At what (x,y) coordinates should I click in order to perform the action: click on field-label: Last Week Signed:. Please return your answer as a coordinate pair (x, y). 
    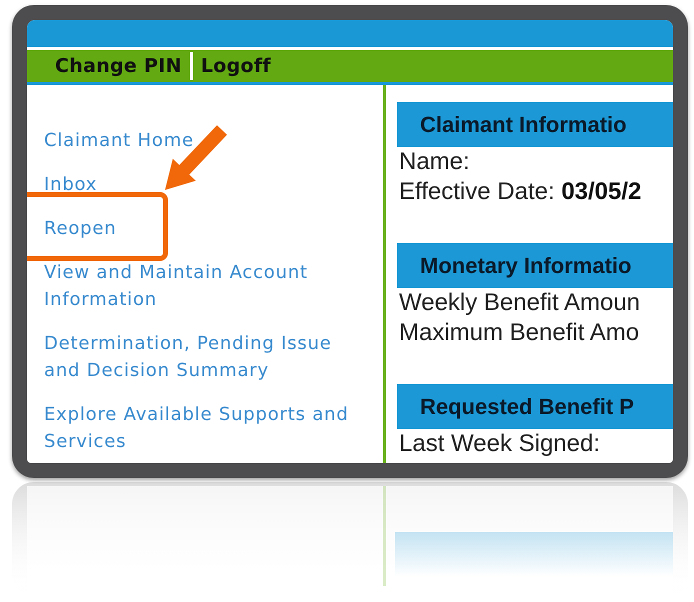
    Looking at the image, I should click on (500, 444).